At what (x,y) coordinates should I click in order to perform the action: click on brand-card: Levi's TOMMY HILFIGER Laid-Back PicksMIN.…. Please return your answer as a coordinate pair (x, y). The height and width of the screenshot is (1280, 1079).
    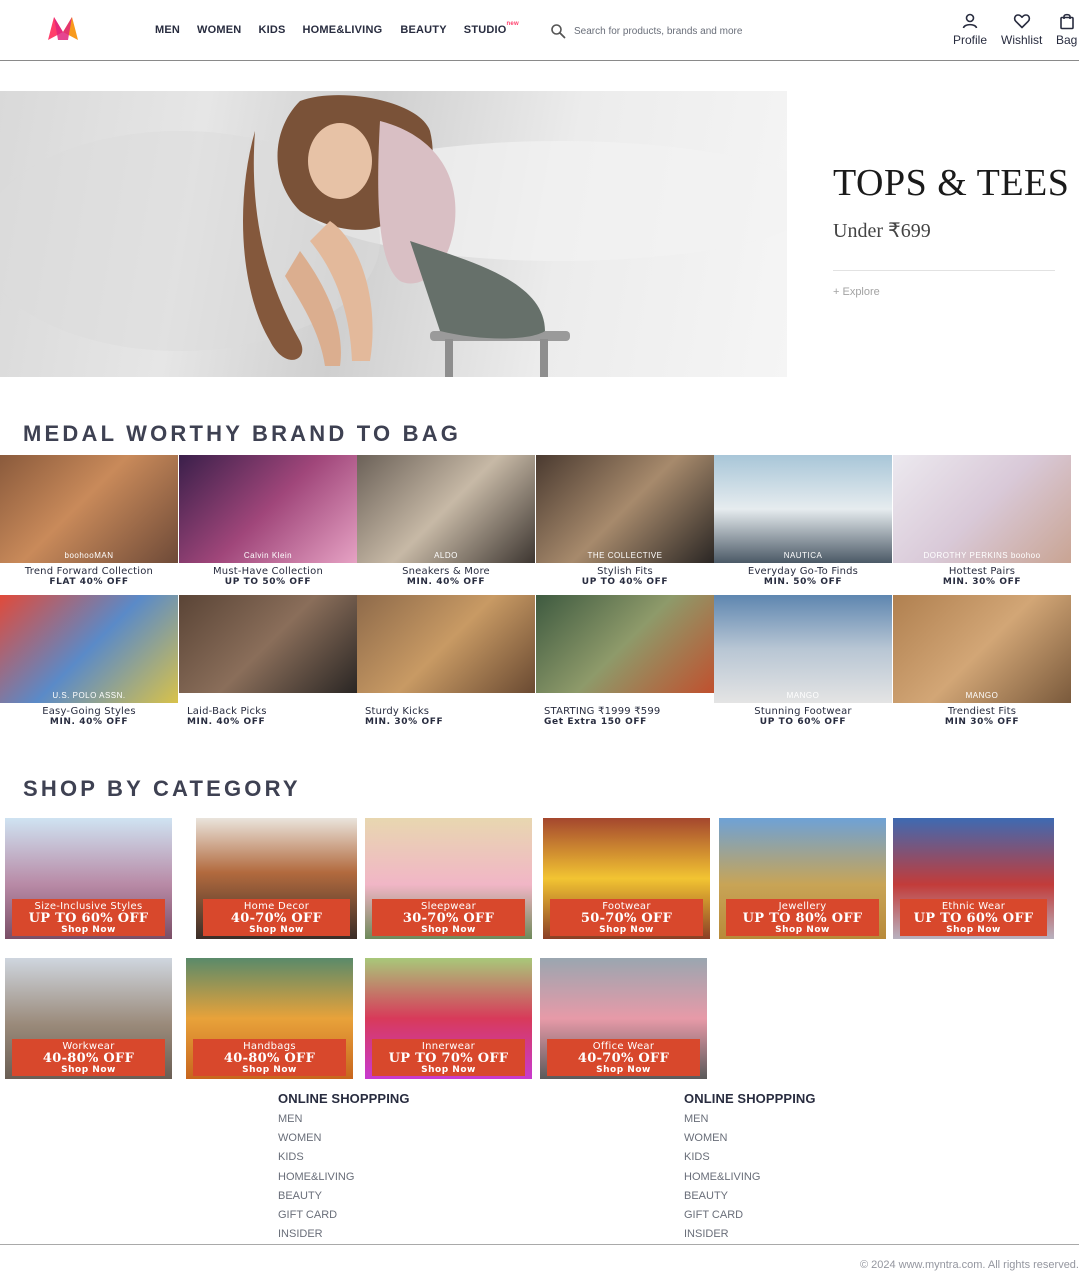
    Looking at the image, I should click on (268, 665).